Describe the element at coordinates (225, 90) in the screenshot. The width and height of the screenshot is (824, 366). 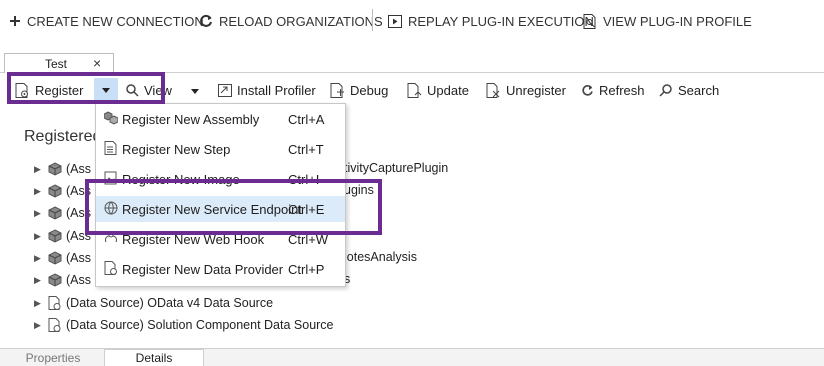
I see `install-icon` at that location.